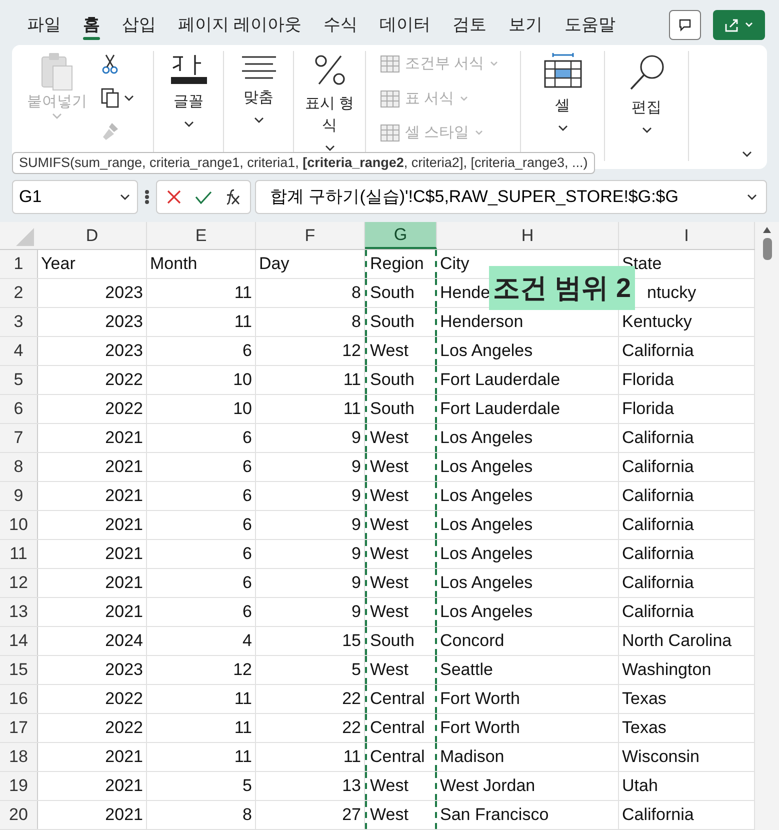 Image resolution: width=779 pixels, height=830 pixels. Describe the element at coordinates (480, 699) in the screenshot. I see `cell-text: Fort Worth` at that location.